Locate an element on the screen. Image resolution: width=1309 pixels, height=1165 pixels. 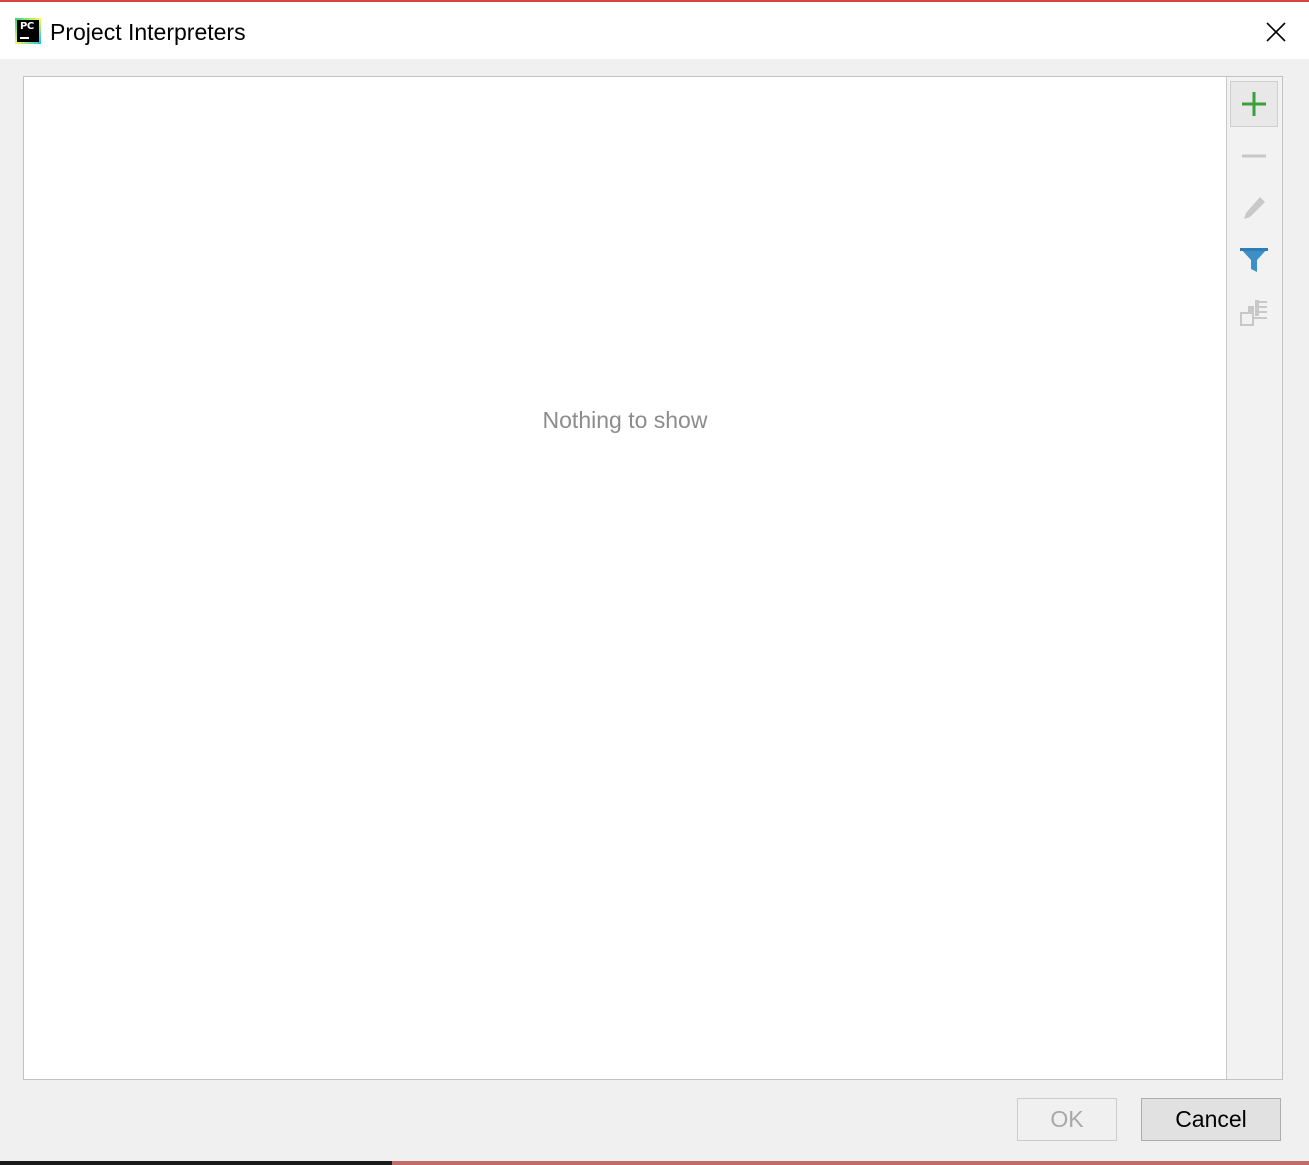
window-title: Project Interpreters is located at coordinates (148, 32).